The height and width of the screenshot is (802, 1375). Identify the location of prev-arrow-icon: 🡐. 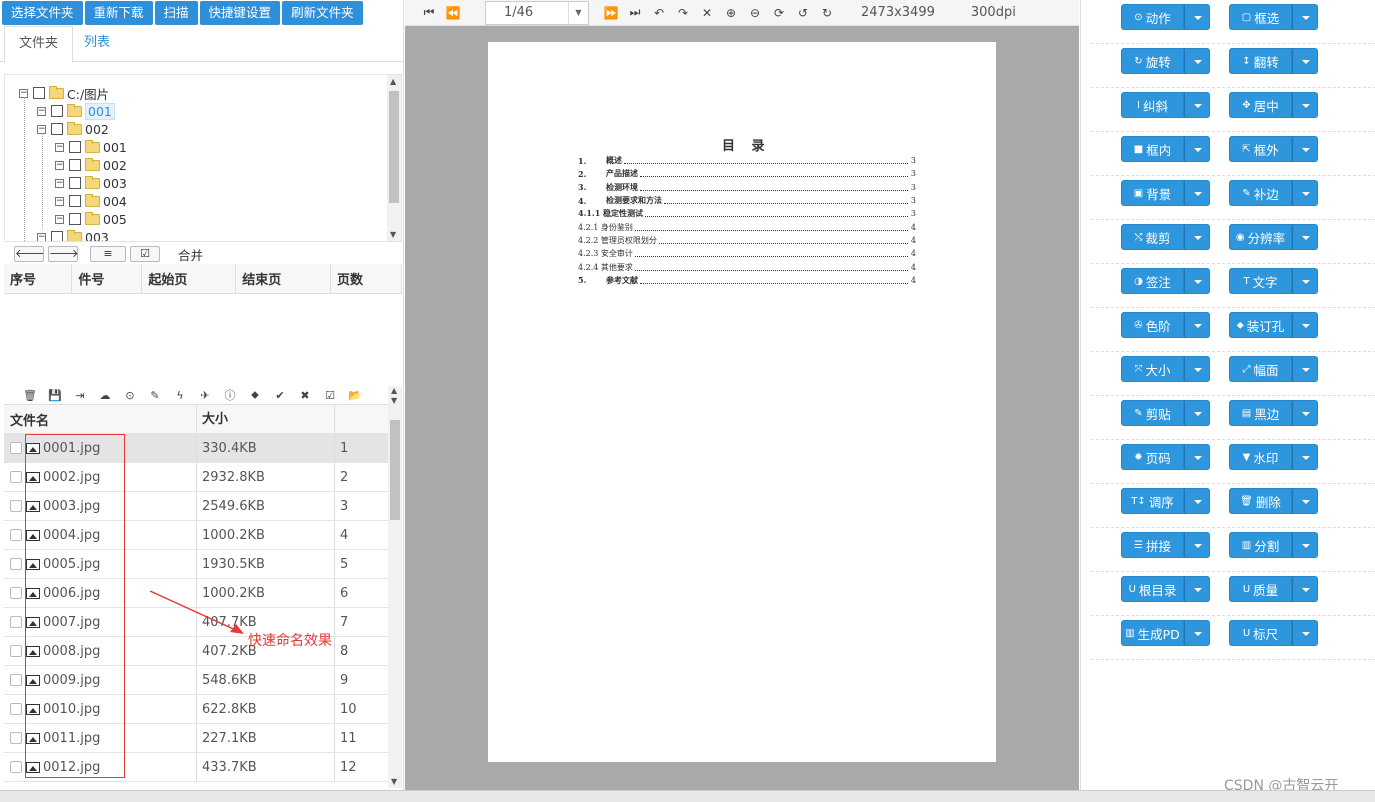
(29, 254).